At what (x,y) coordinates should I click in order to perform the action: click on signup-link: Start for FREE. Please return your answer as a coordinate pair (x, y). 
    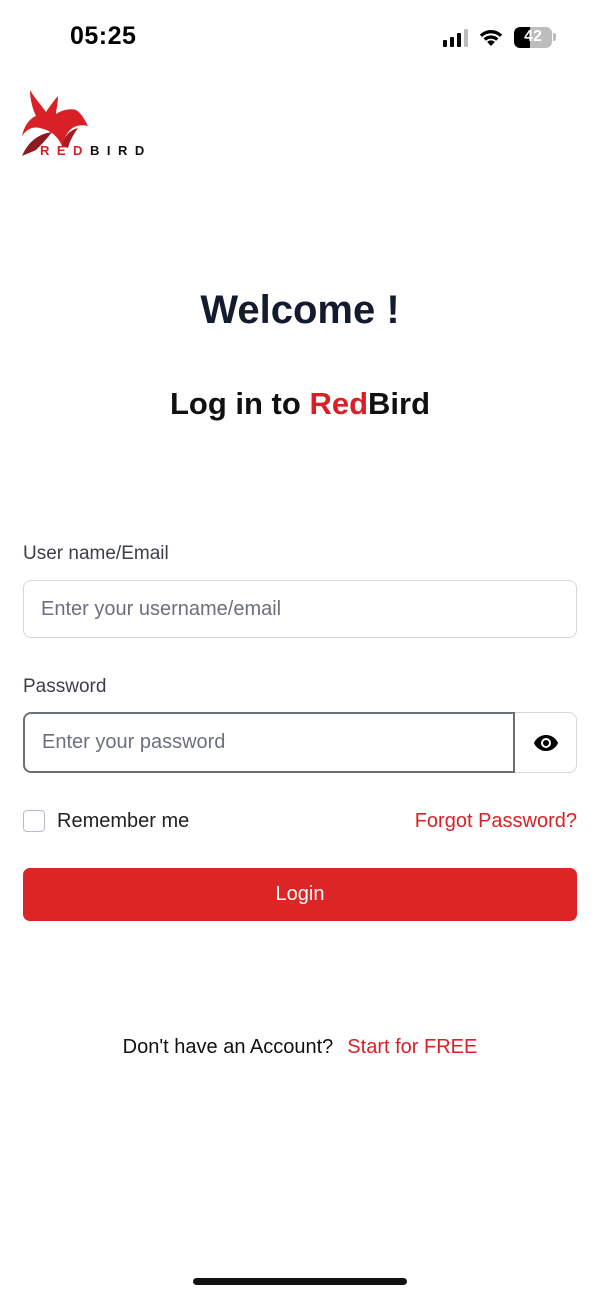
    Looking at the image, I should click on (412, 1047).